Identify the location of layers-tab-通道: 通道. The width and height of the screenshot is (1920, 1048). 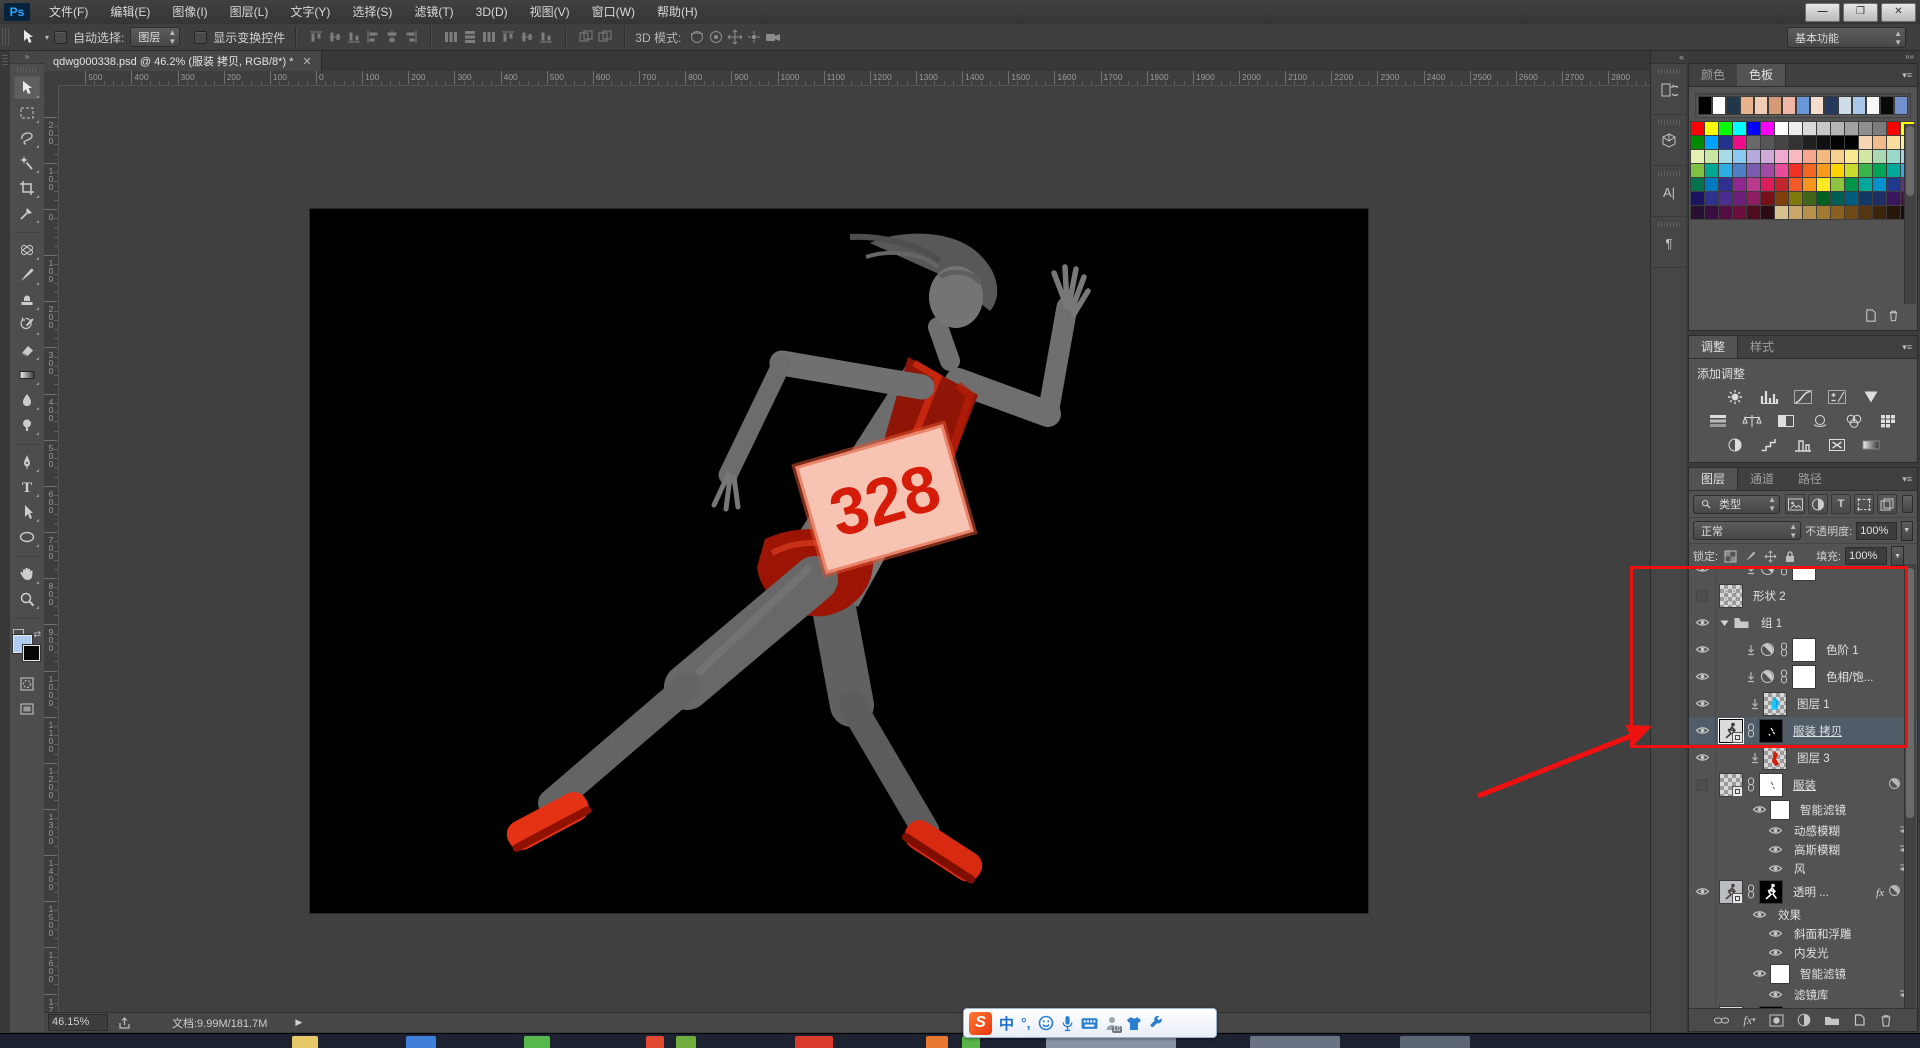
(1762, 479).